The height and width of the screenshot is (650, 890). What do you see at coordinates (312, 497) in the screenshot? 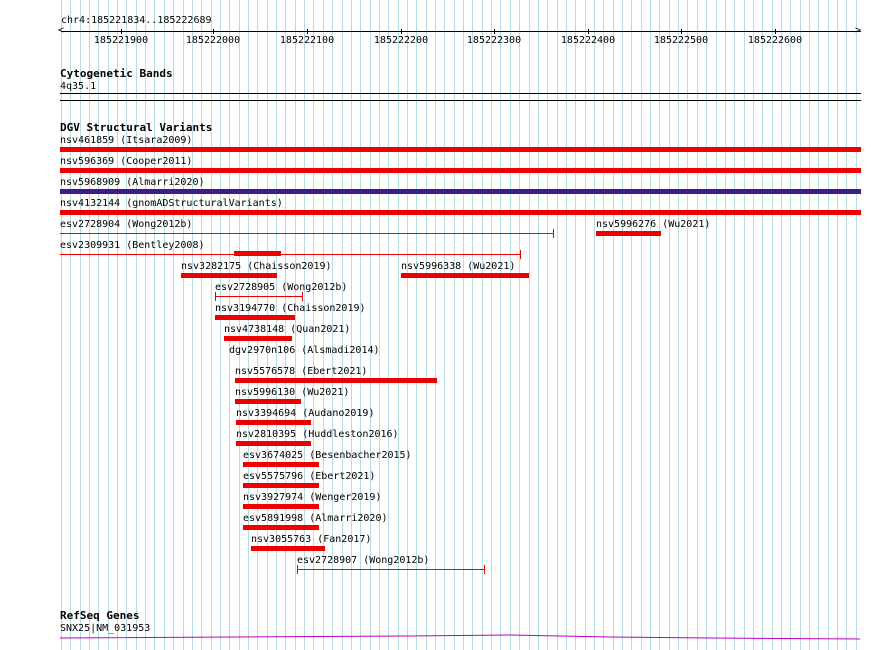
I see `sv-label: nsv3927974 (Wenger2019)` at bounding box center [312, 497].